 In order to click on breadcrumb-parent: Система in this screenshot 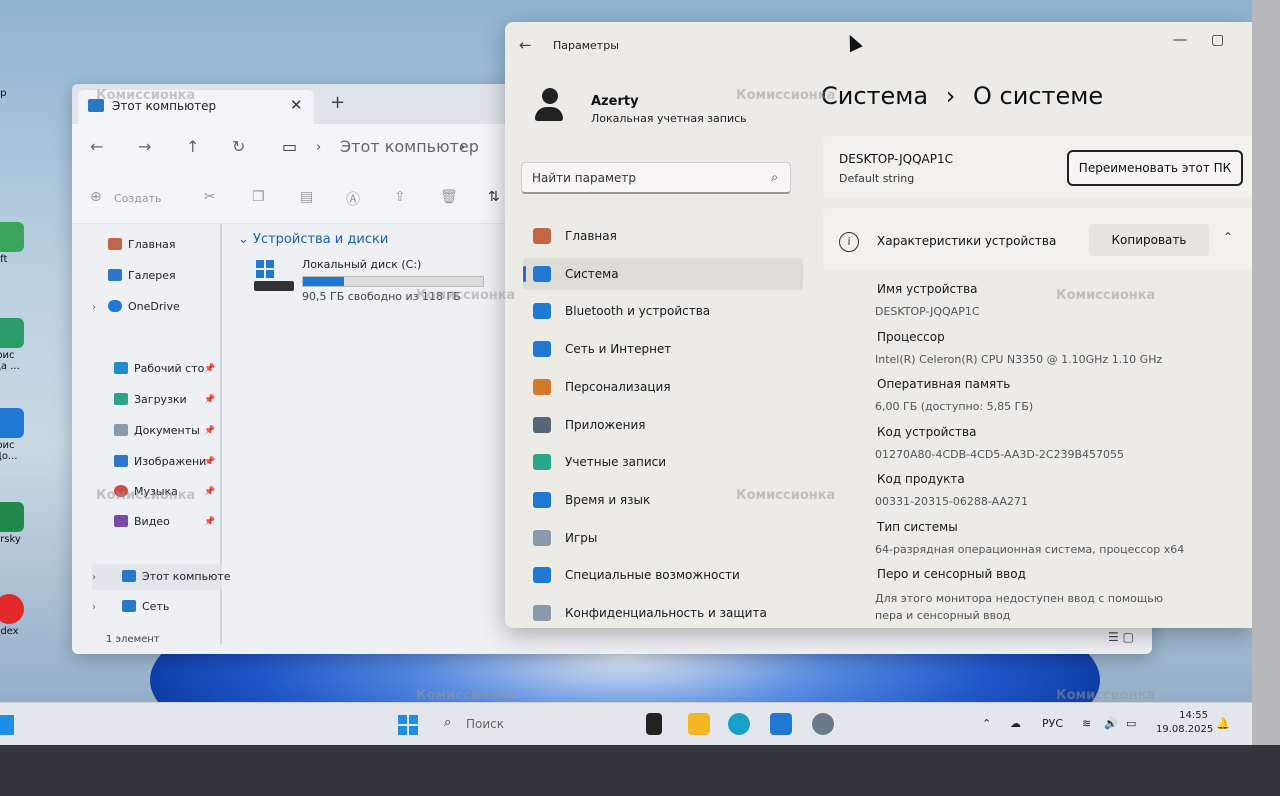, I will do `click(874, 96)`.